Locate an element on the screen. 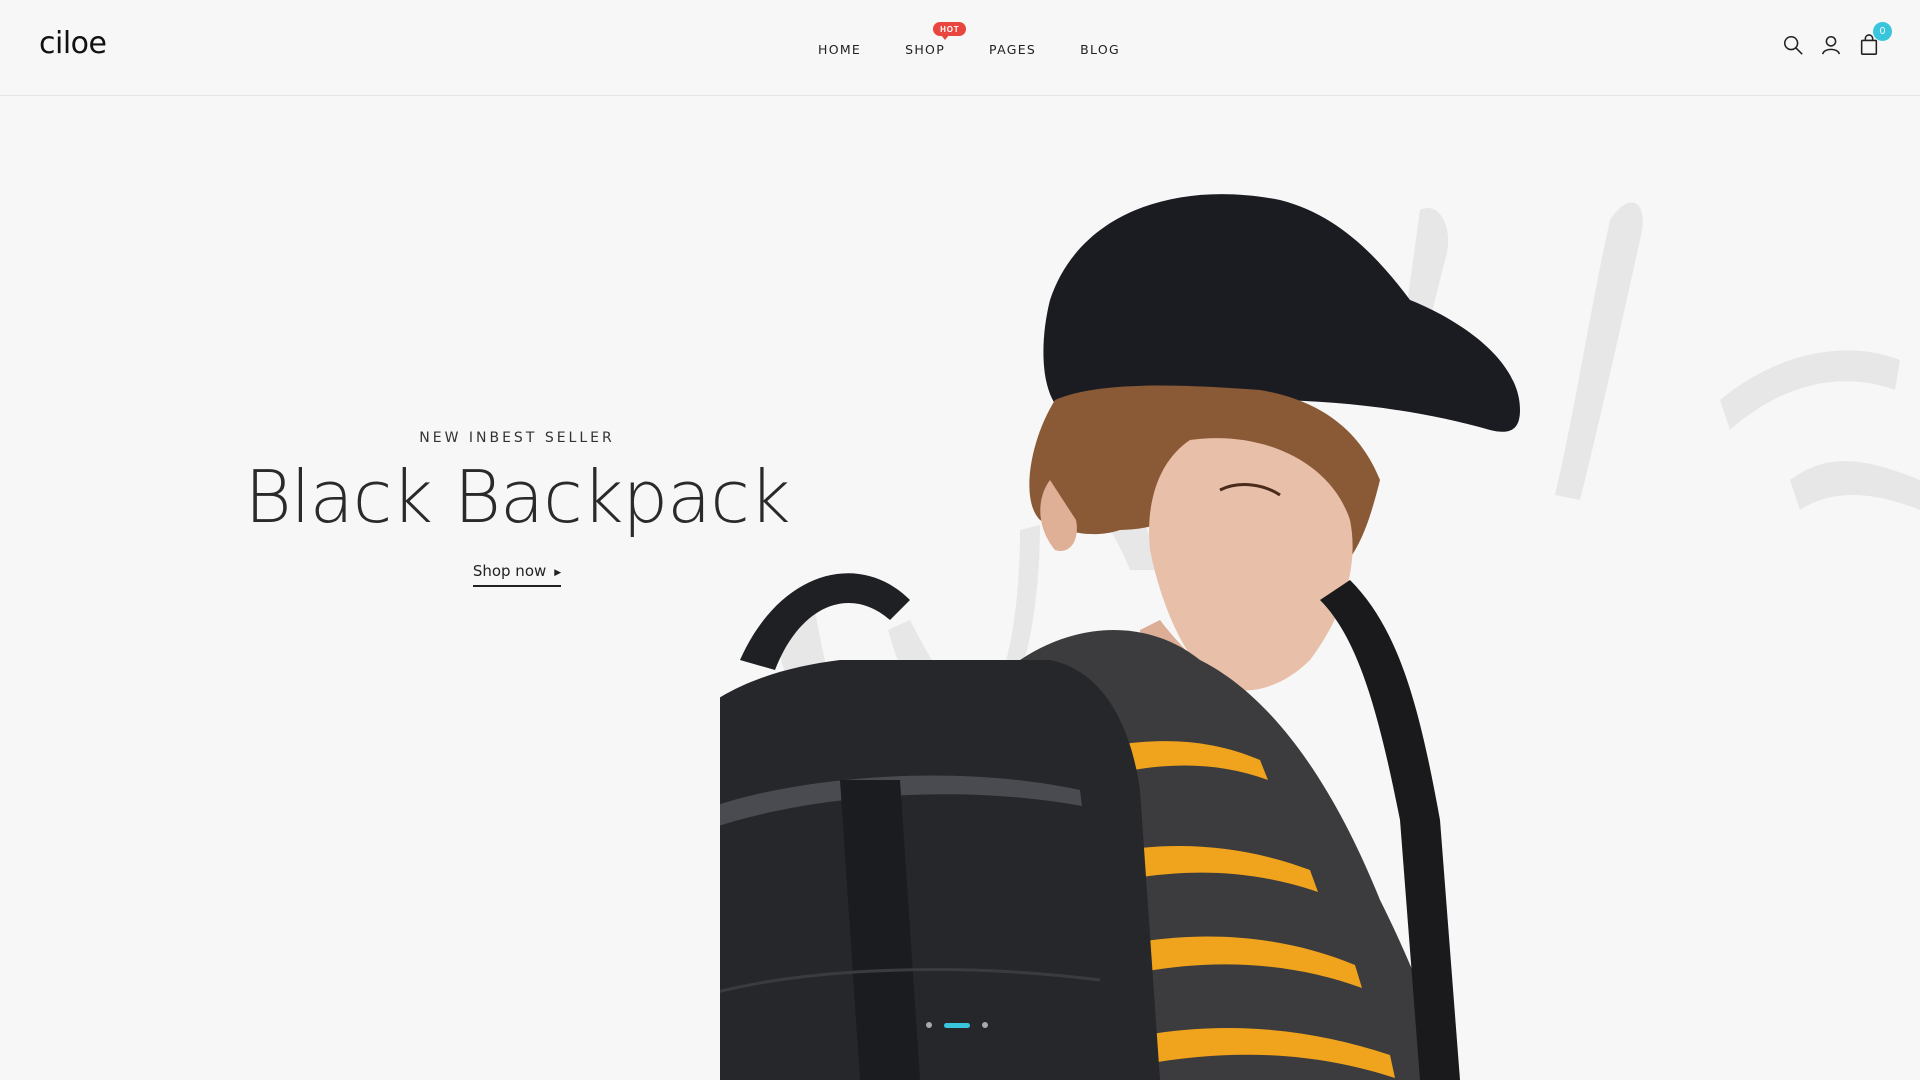 This screenshot has height=1080, width=1920. caret-right-icon: ▶ is located at coordinates (558, 572).